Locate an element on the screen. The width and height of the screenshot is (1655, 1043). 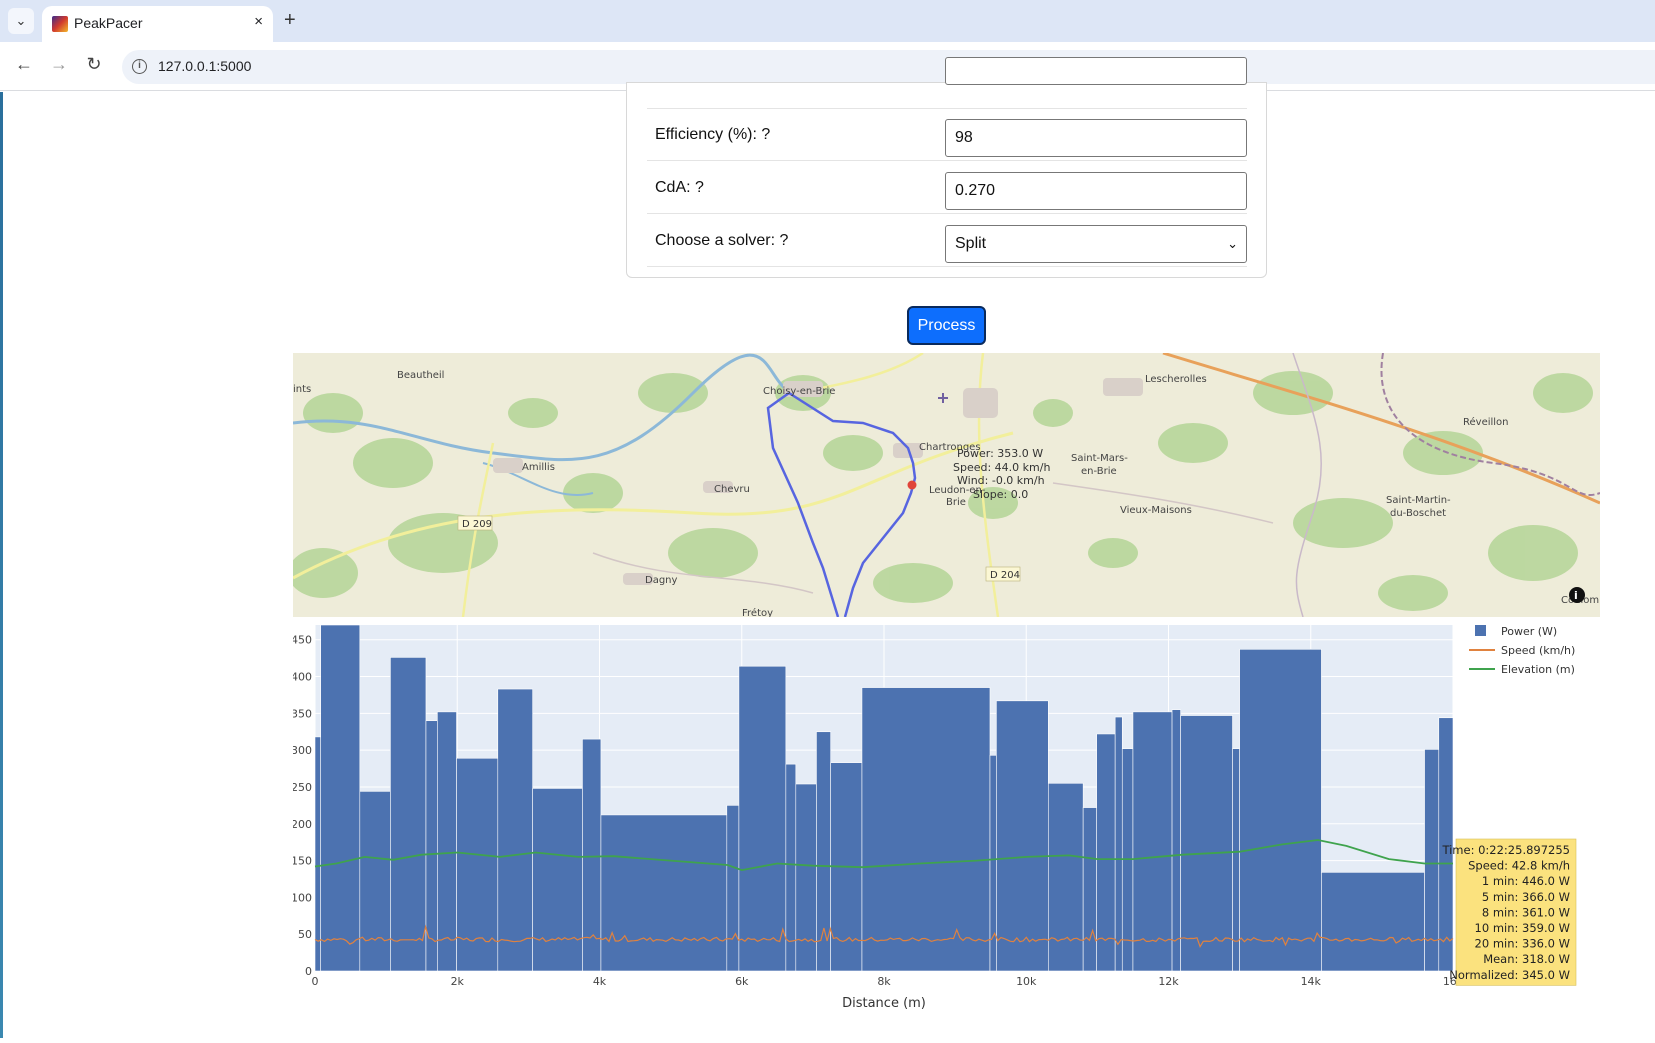
hover-line: Speed: 42.8 km/h is located at coordinates (1519, 866).